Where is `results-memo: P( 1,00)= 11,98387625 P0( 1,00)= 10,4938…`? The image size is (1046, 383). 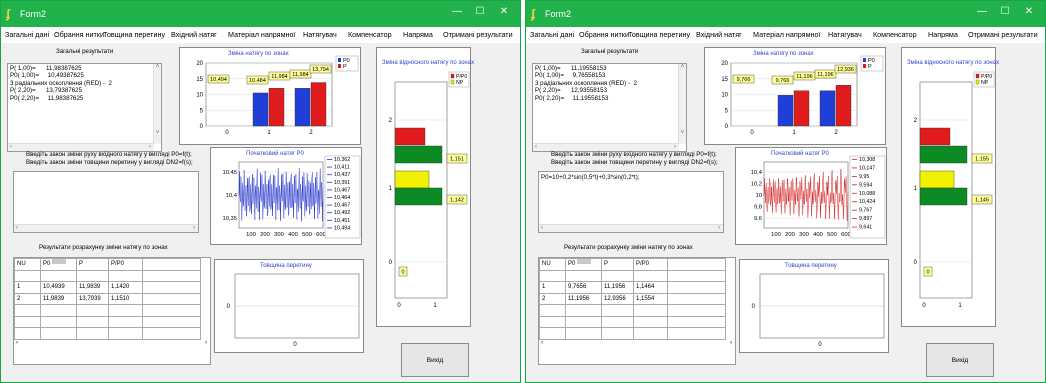 results-memo: P( 1,00)= 11,98387625 P0( 1,00)= 10,4938… is located at coordinates (84, 107).